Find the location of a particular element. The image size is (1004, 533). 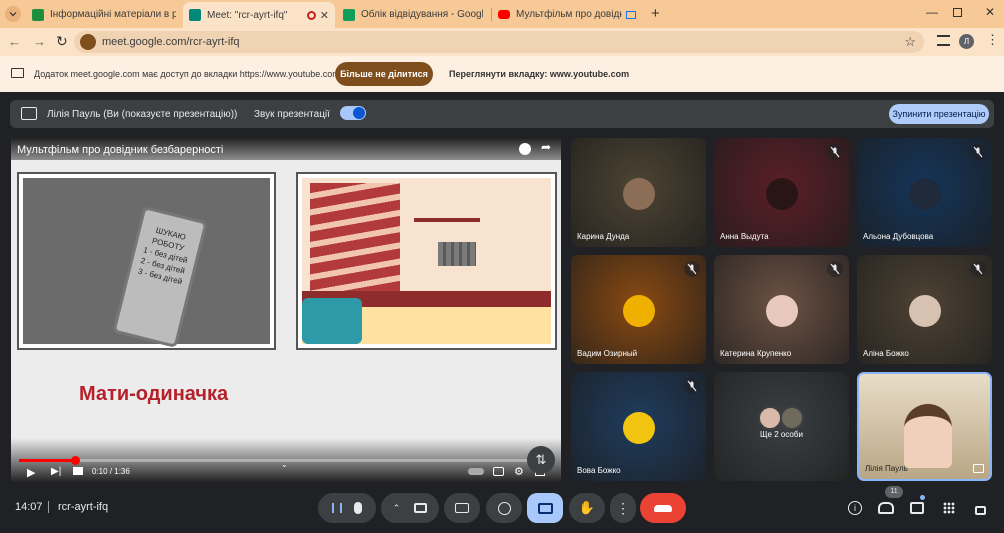

raise-hand-button: ✋ is located at coordinates (587, 508).